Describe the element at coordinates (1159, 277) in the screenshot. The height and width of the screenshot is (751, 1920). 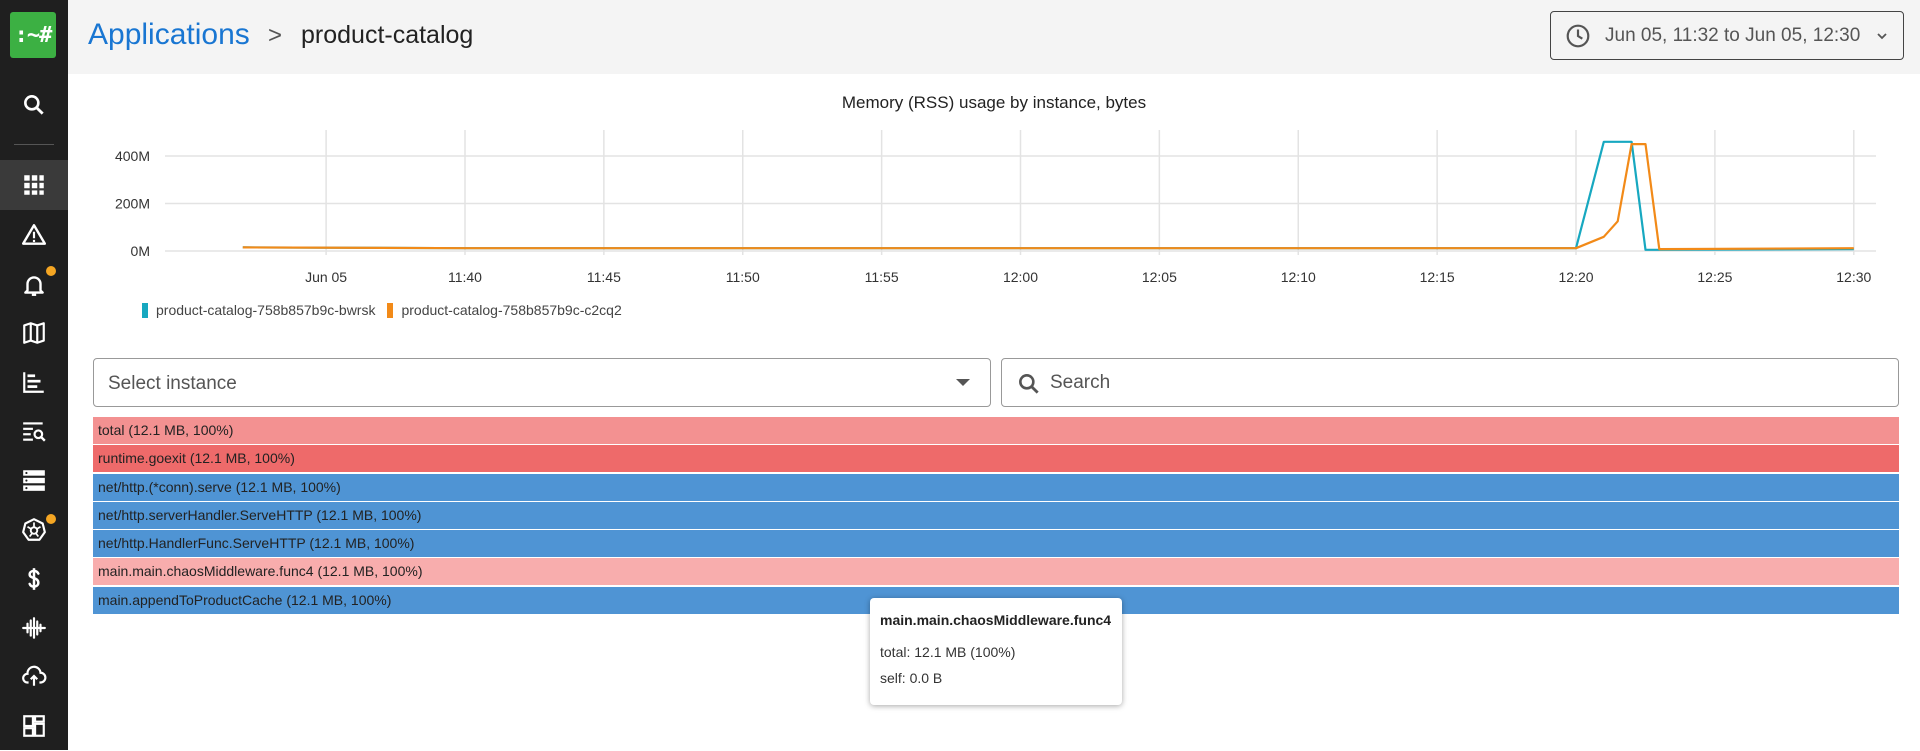
I see `x-tick-label: 12:05` at that location.